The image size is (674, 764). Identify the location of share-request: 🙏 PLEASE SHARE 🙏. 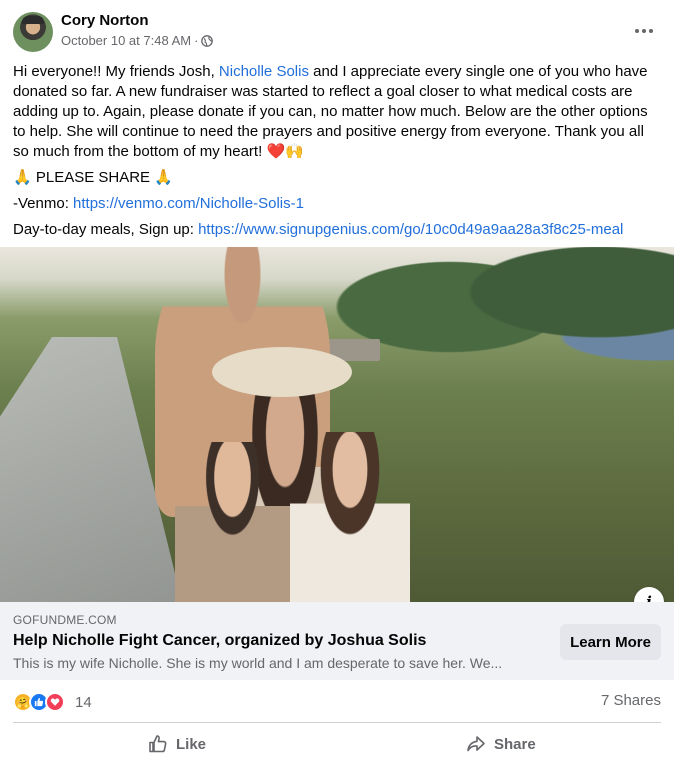
(93, 177).